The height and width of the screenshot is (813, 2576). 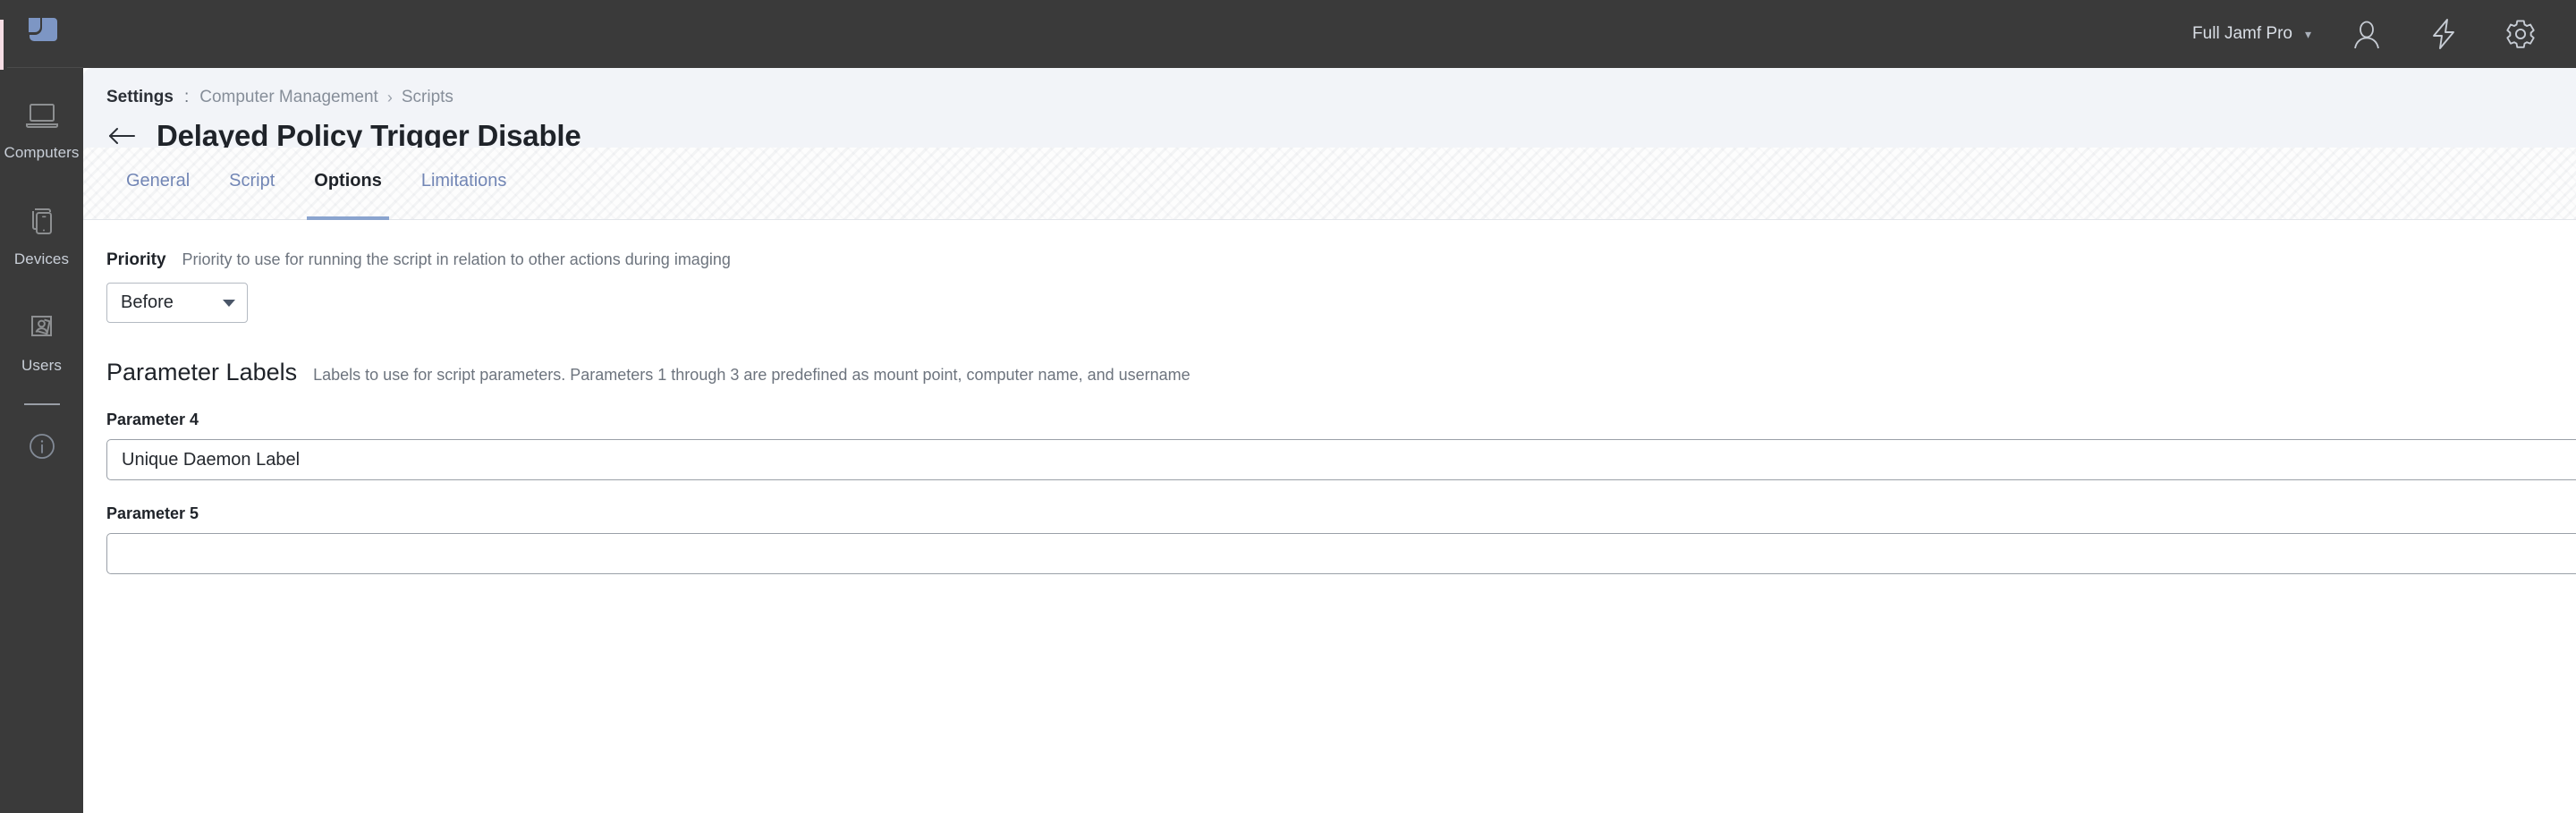 I want to click on tab-options: Options, so click(x=348, y=184).